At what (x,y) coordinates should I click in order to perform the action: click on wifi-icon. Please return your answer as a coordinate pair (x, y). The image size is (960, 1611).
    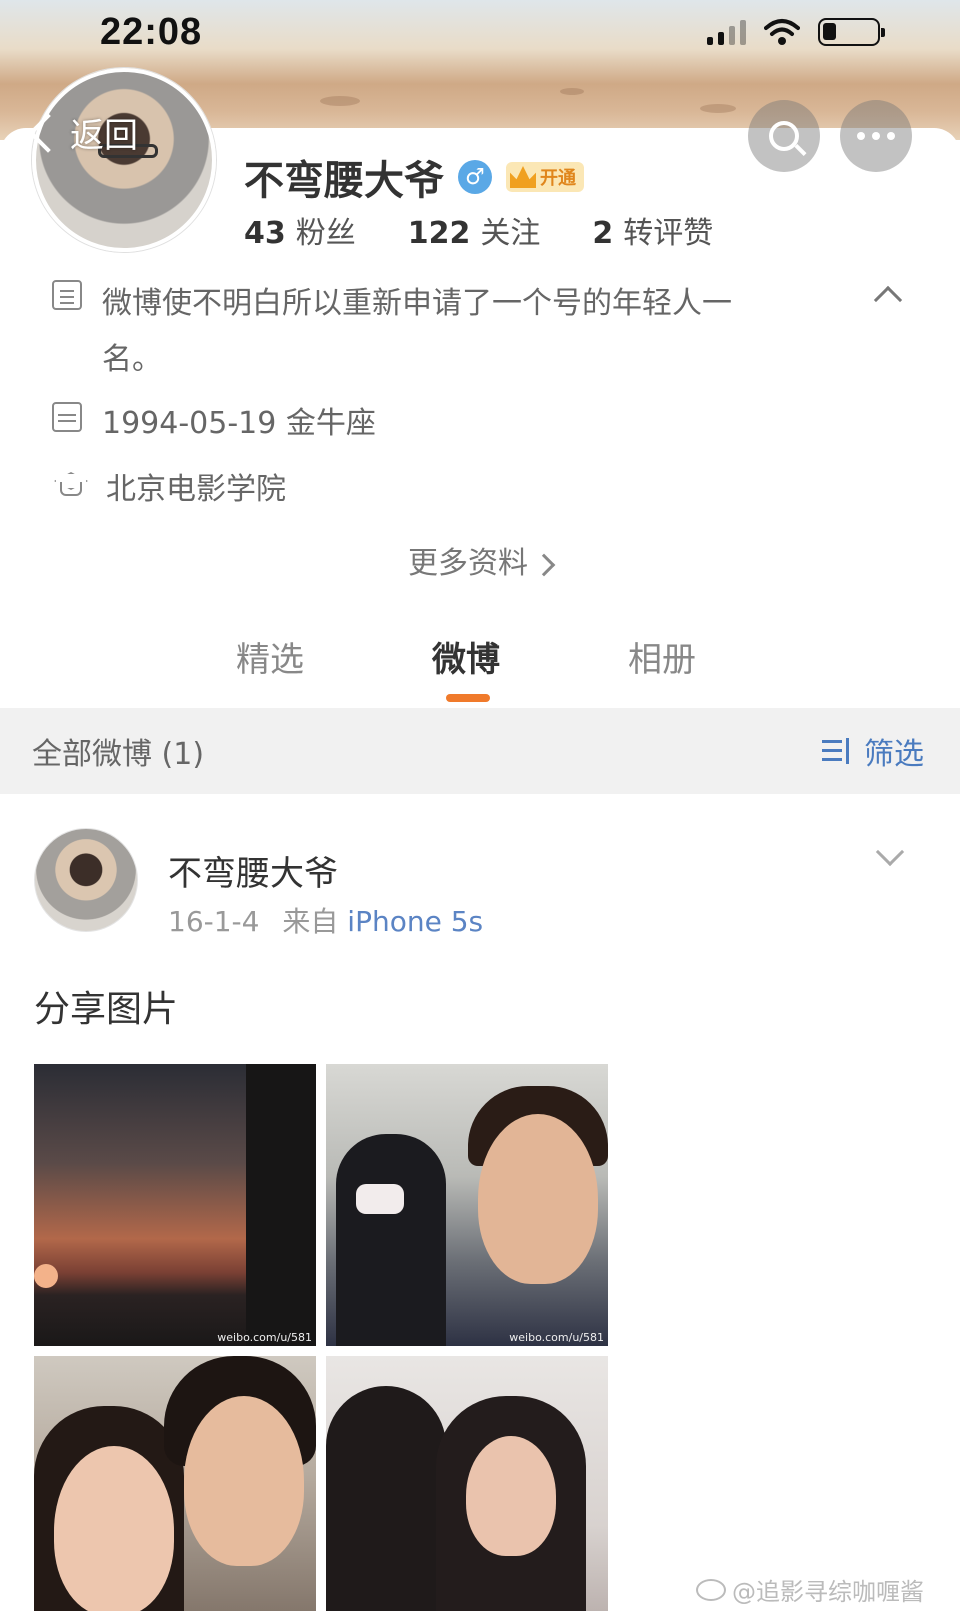
    Looking at the image, I should click on (782, 32).